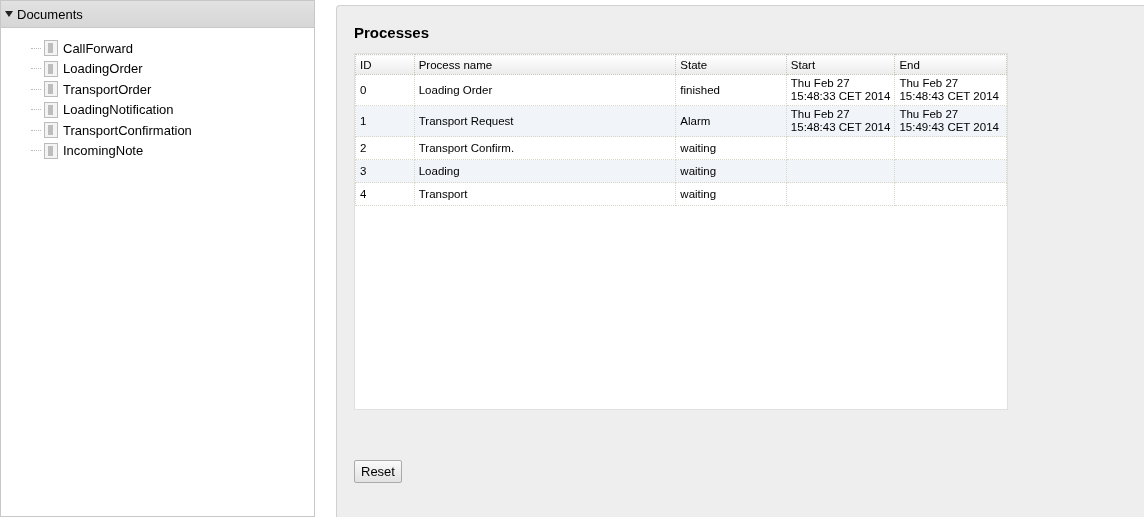  Describe the element at coordinates (385, 121) in the screenshot. I see `table-cell: 1` at that location.